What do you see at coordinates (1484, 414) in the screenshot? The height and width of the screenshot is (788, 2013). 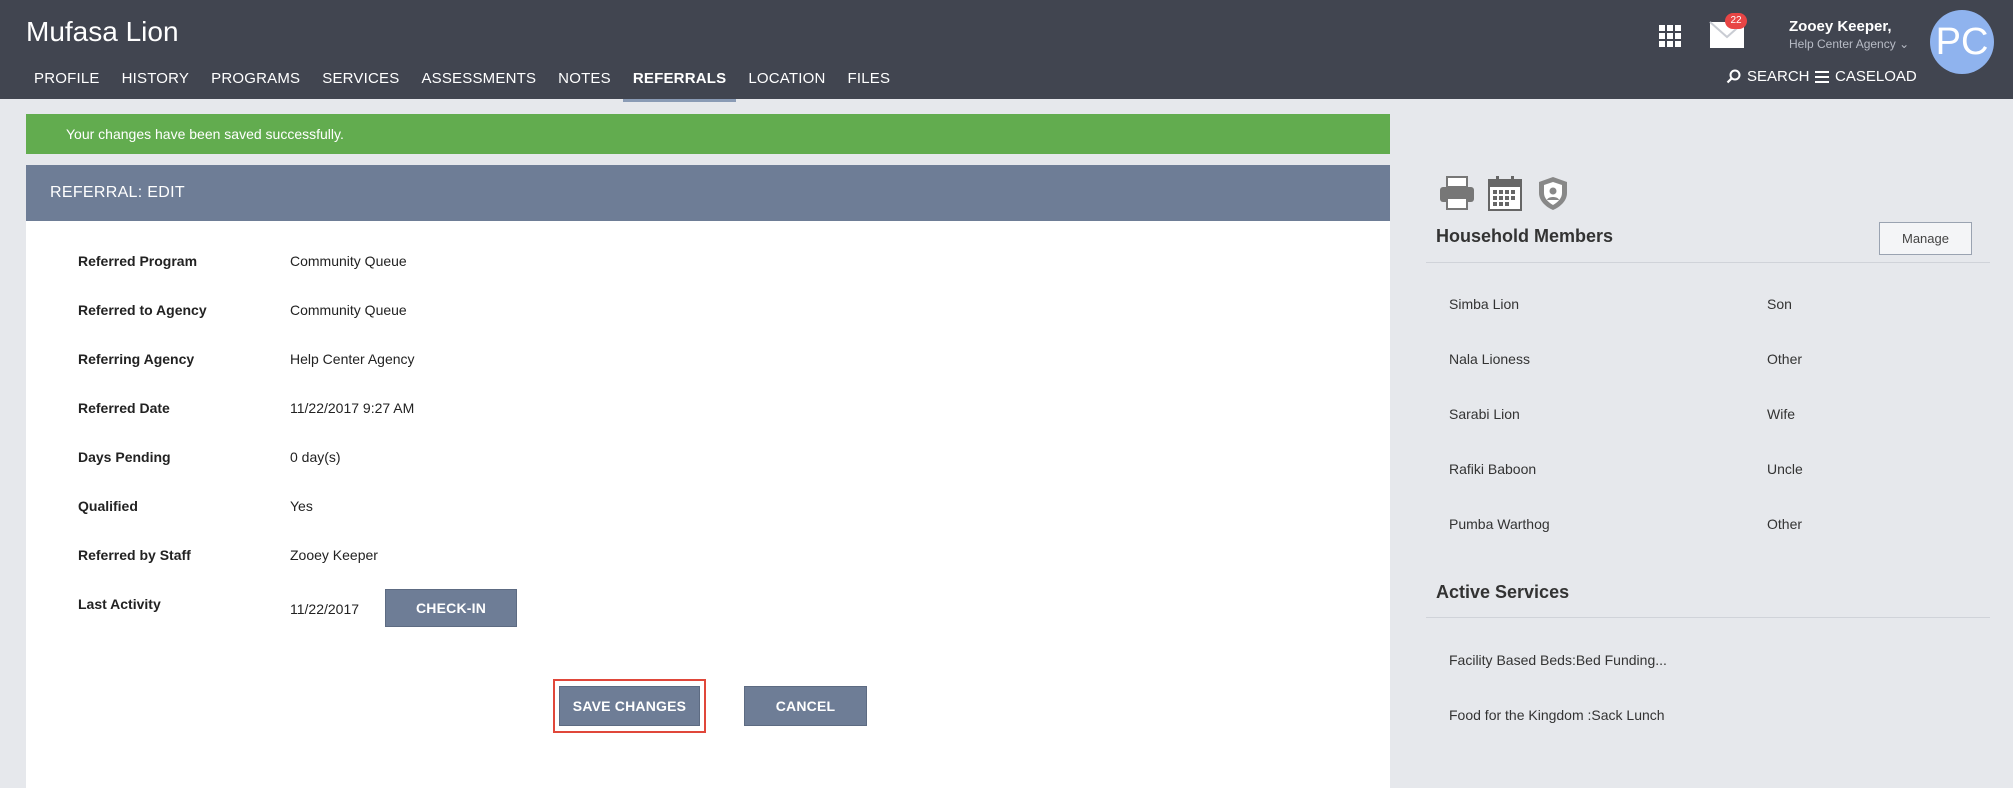 I see `member-name: Sarabi Lion` at bounding box center [1484, 414].